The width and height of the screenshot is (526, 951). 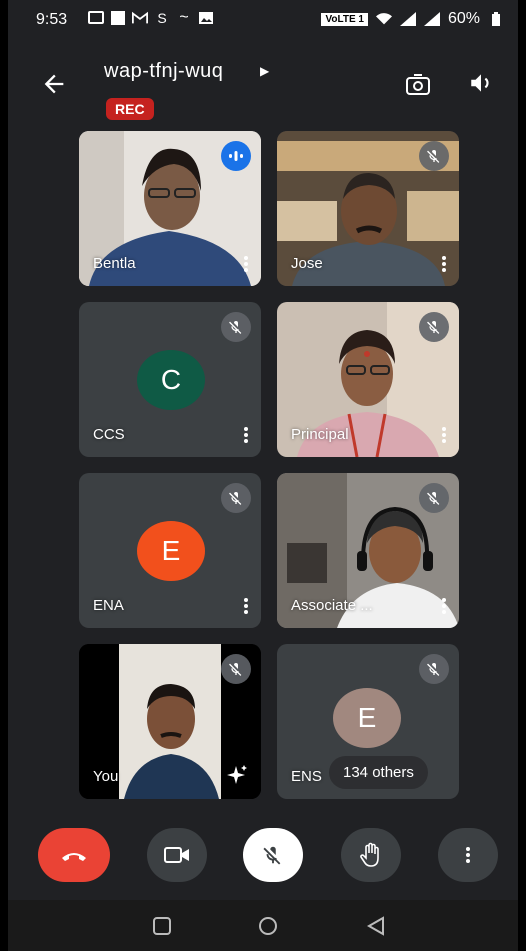 I want to click on sparkle-effects-icon, so click(x=236, y=776).